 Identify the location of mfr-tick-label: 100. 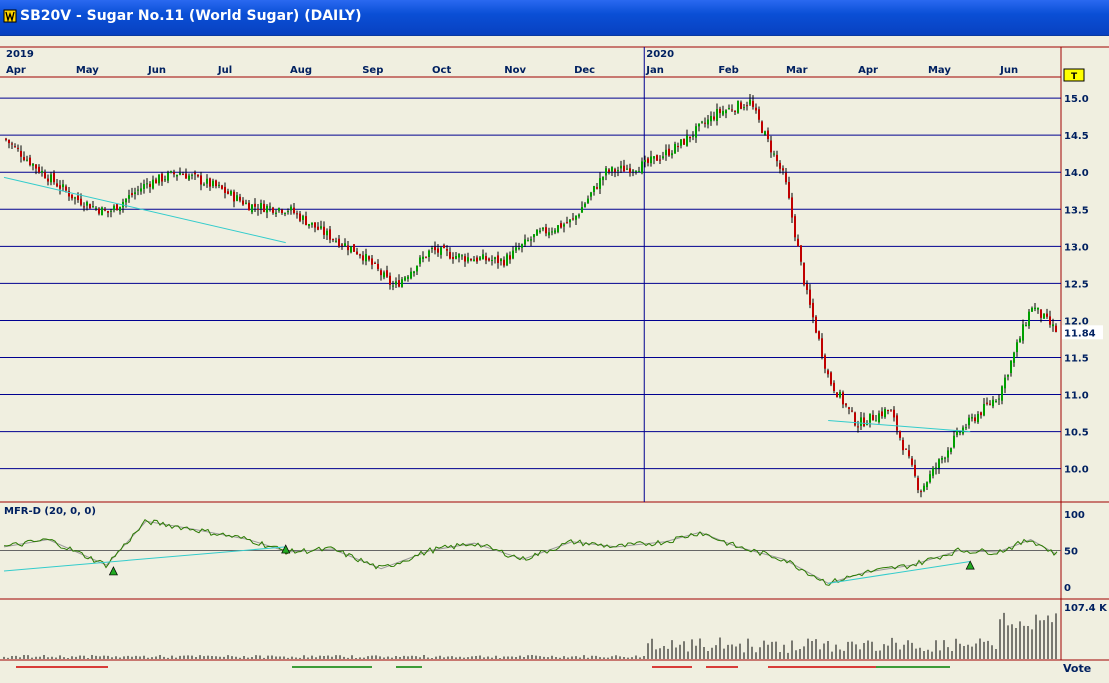
(1074, 515).